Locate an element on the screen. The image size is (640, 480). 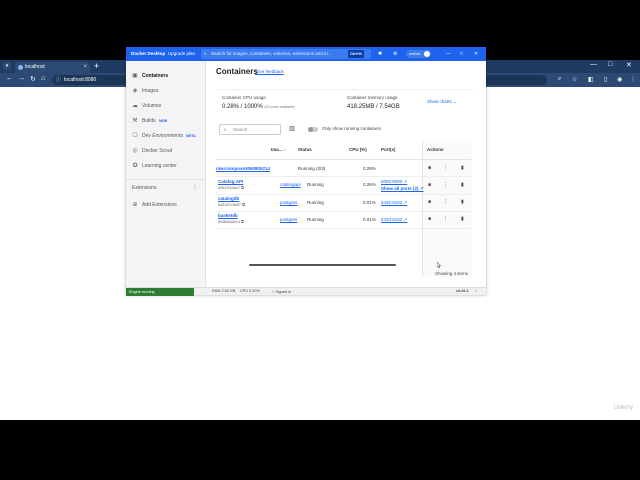
header-actions: Actions is located at coordinates (435, 149).